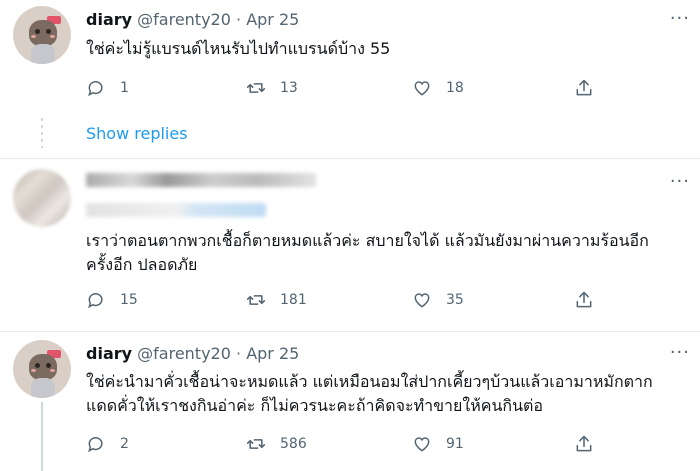 This screenshot has width=700, height=471. What do you see at coordinates (124, 88) in the screenshot?
I see `reply-count: 1` at bounding box center [124, 88].